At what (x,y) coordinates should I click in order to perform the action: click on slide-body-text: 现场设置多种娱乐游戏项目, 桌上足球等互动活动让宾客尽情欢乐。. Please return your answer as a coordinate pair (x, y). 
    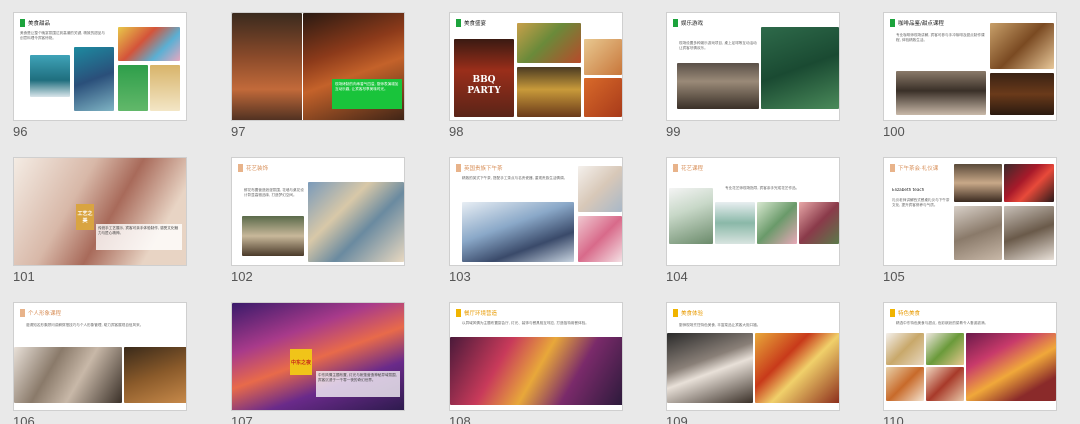
    Looking at the image, I should click on (718, 45).